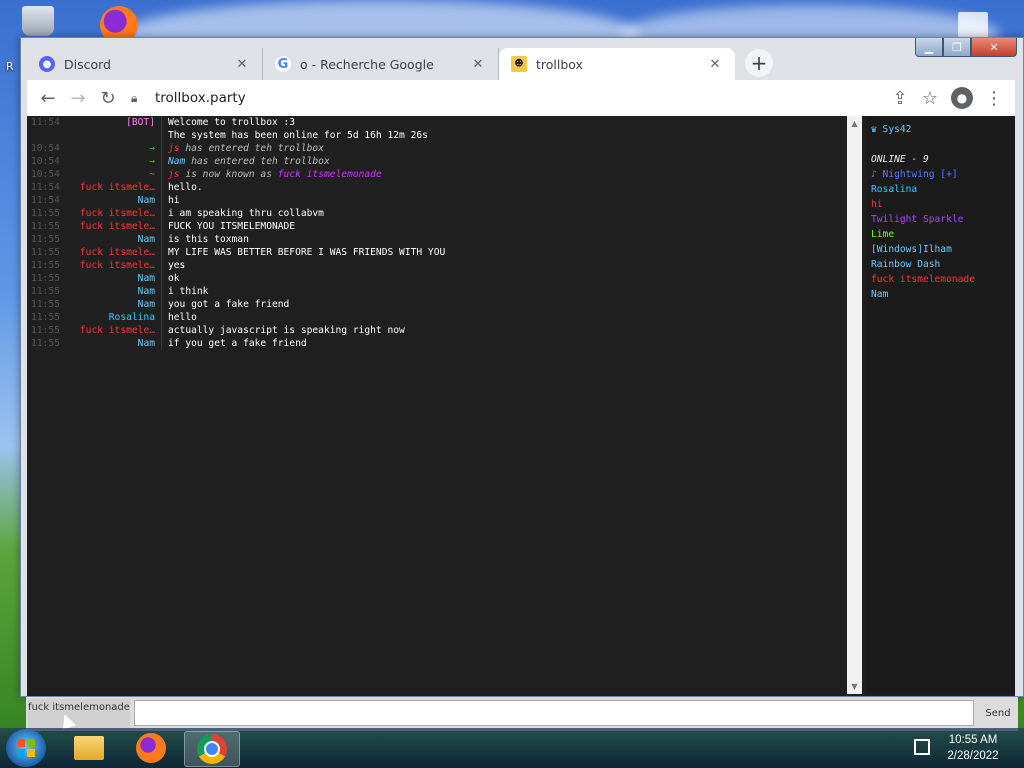  What do you see at coordinates (437, 317) in the screenshot?
I see `chat-message: 11:55 Rosalina hello` at bounding box center [437, 317].